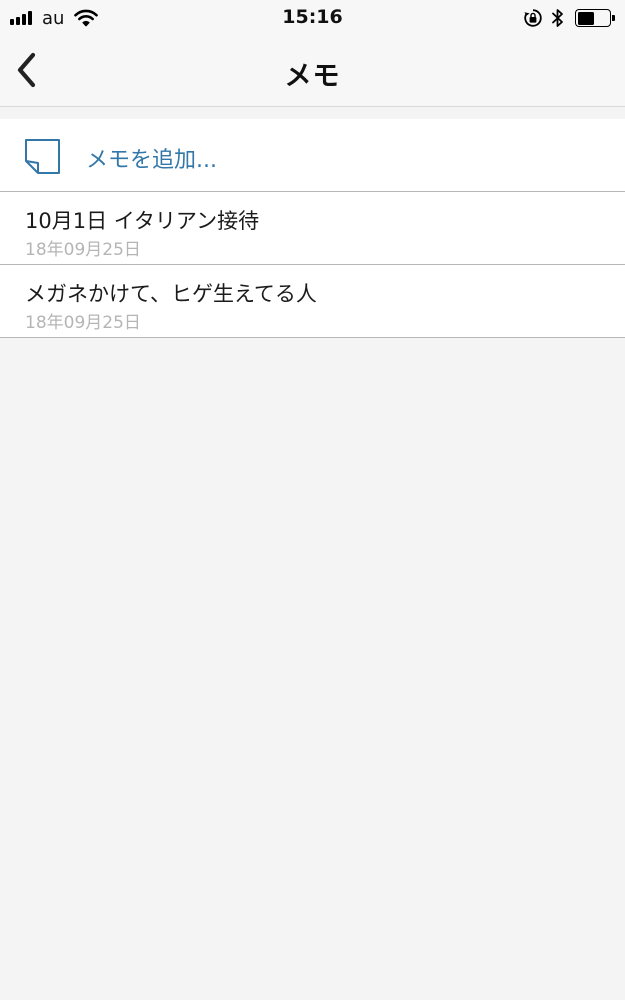 The height and width of the screenshot is (1000, 625). Describe the element at coordinates (142, 221) in the screenshot. I see `memo-title: 10月1日 イタリアン接待` at that location.